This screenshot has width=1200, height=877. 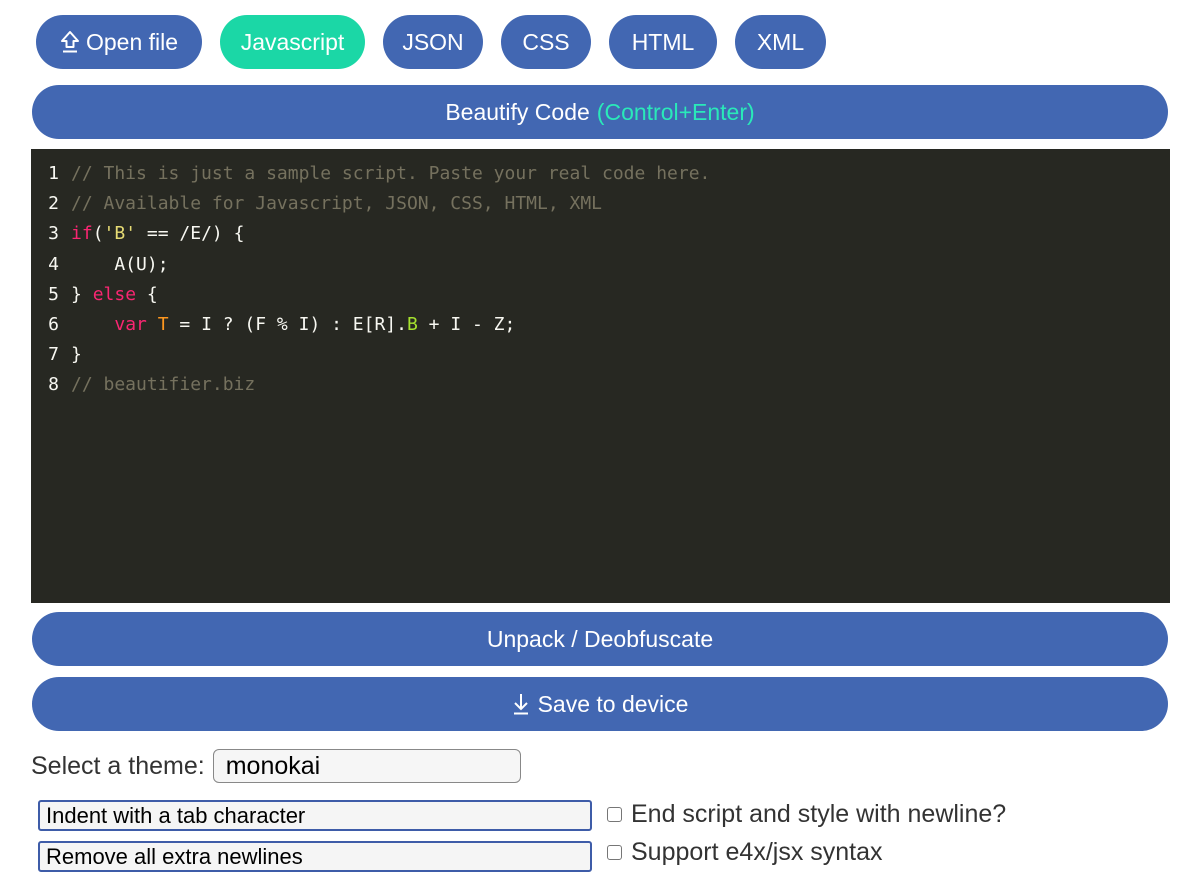 What do you see at coordinates (819, 814) in the screenshot?
I see `end-script-label: End script and style with newline?` at bounding box center [819, 814].